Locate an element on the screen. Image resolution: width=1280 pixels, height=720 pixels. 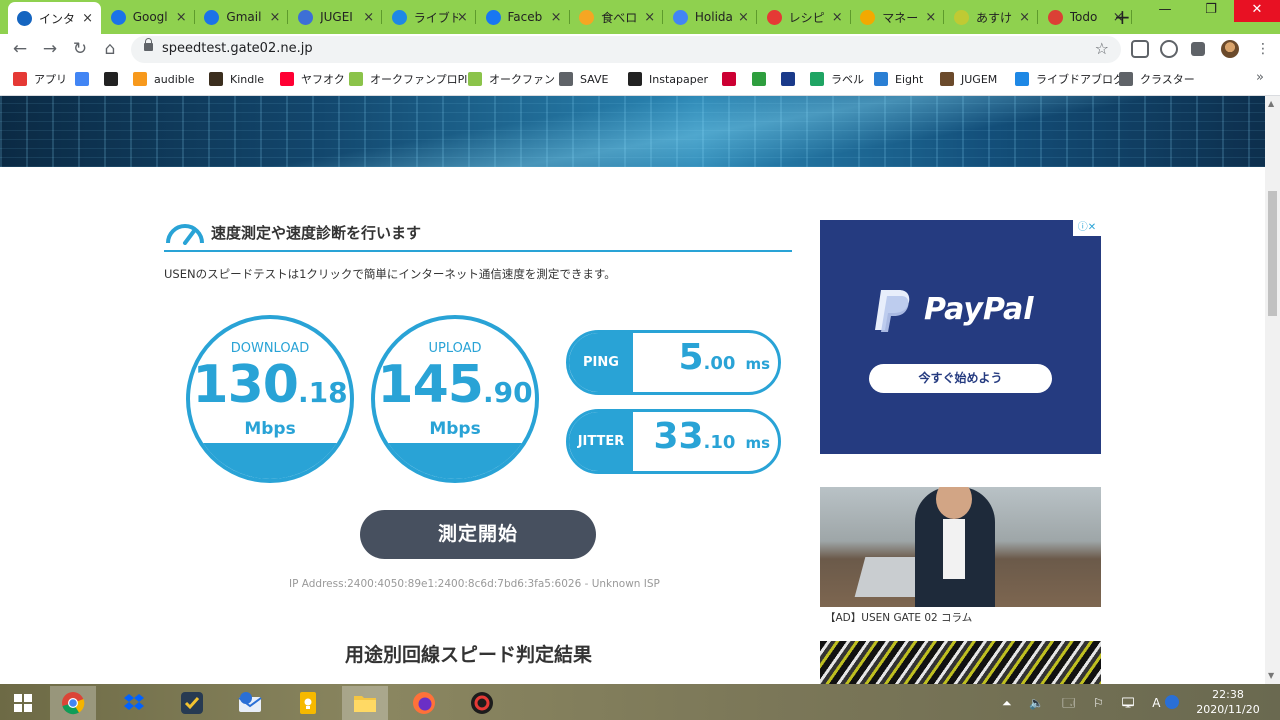
bookmark-item: Kindle is located at coordinates (236, 79).